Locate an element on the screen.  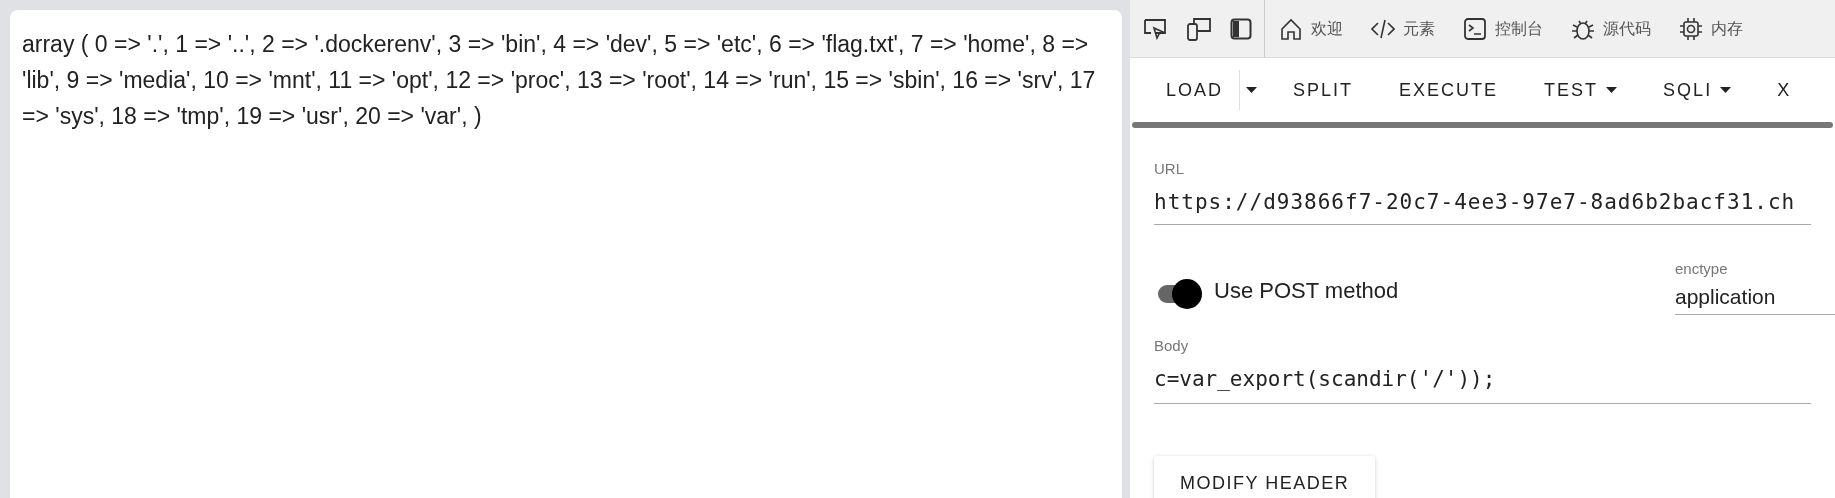
toolbar-button: SQLI is located at coordinates (1697, 90).